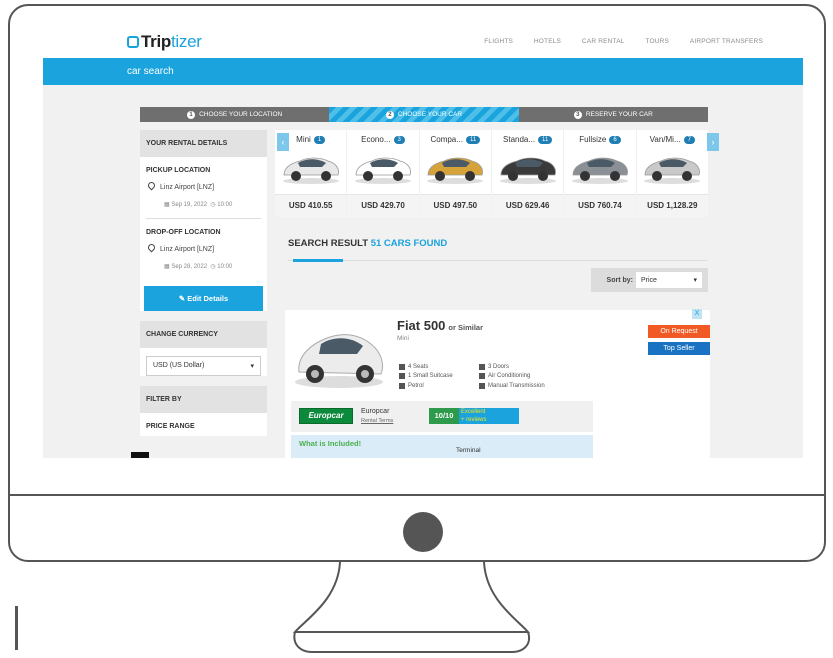 This screenshot has height=658, width=833. I want to click on dropoff-location: Linz Airport [LNZ], so click(203, 248).